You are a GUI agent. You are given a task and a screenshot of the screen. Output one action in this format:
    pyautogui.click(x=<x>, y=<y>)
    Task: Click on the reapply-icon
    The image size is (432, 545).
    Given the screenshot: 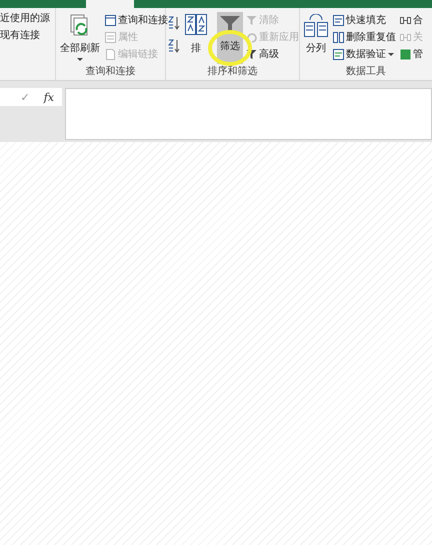 What is the action you would take?
    pyautogui.click(x=251, y=37)
    